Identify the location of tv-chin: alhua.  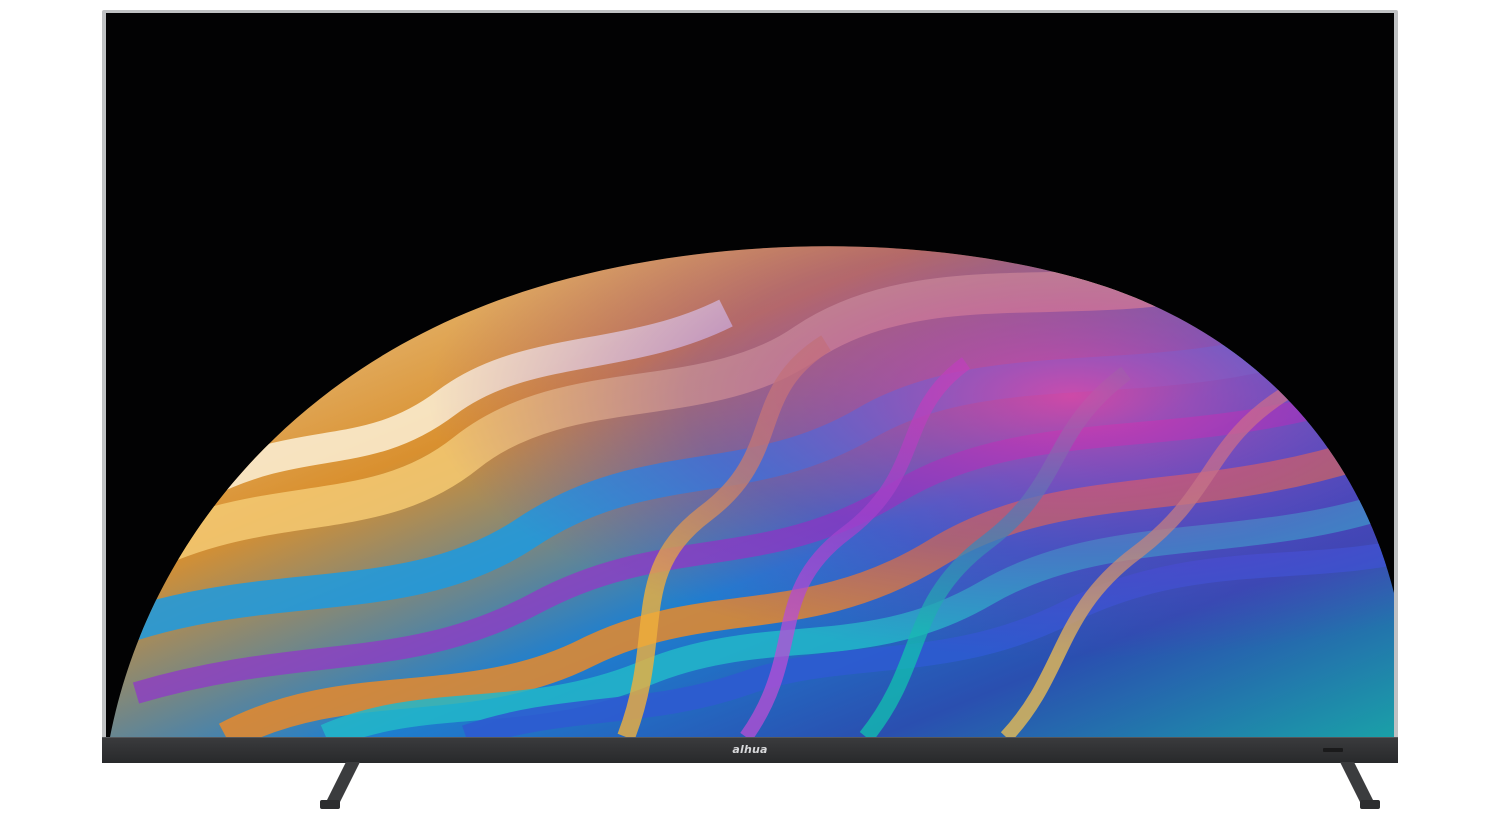
(750, 750).